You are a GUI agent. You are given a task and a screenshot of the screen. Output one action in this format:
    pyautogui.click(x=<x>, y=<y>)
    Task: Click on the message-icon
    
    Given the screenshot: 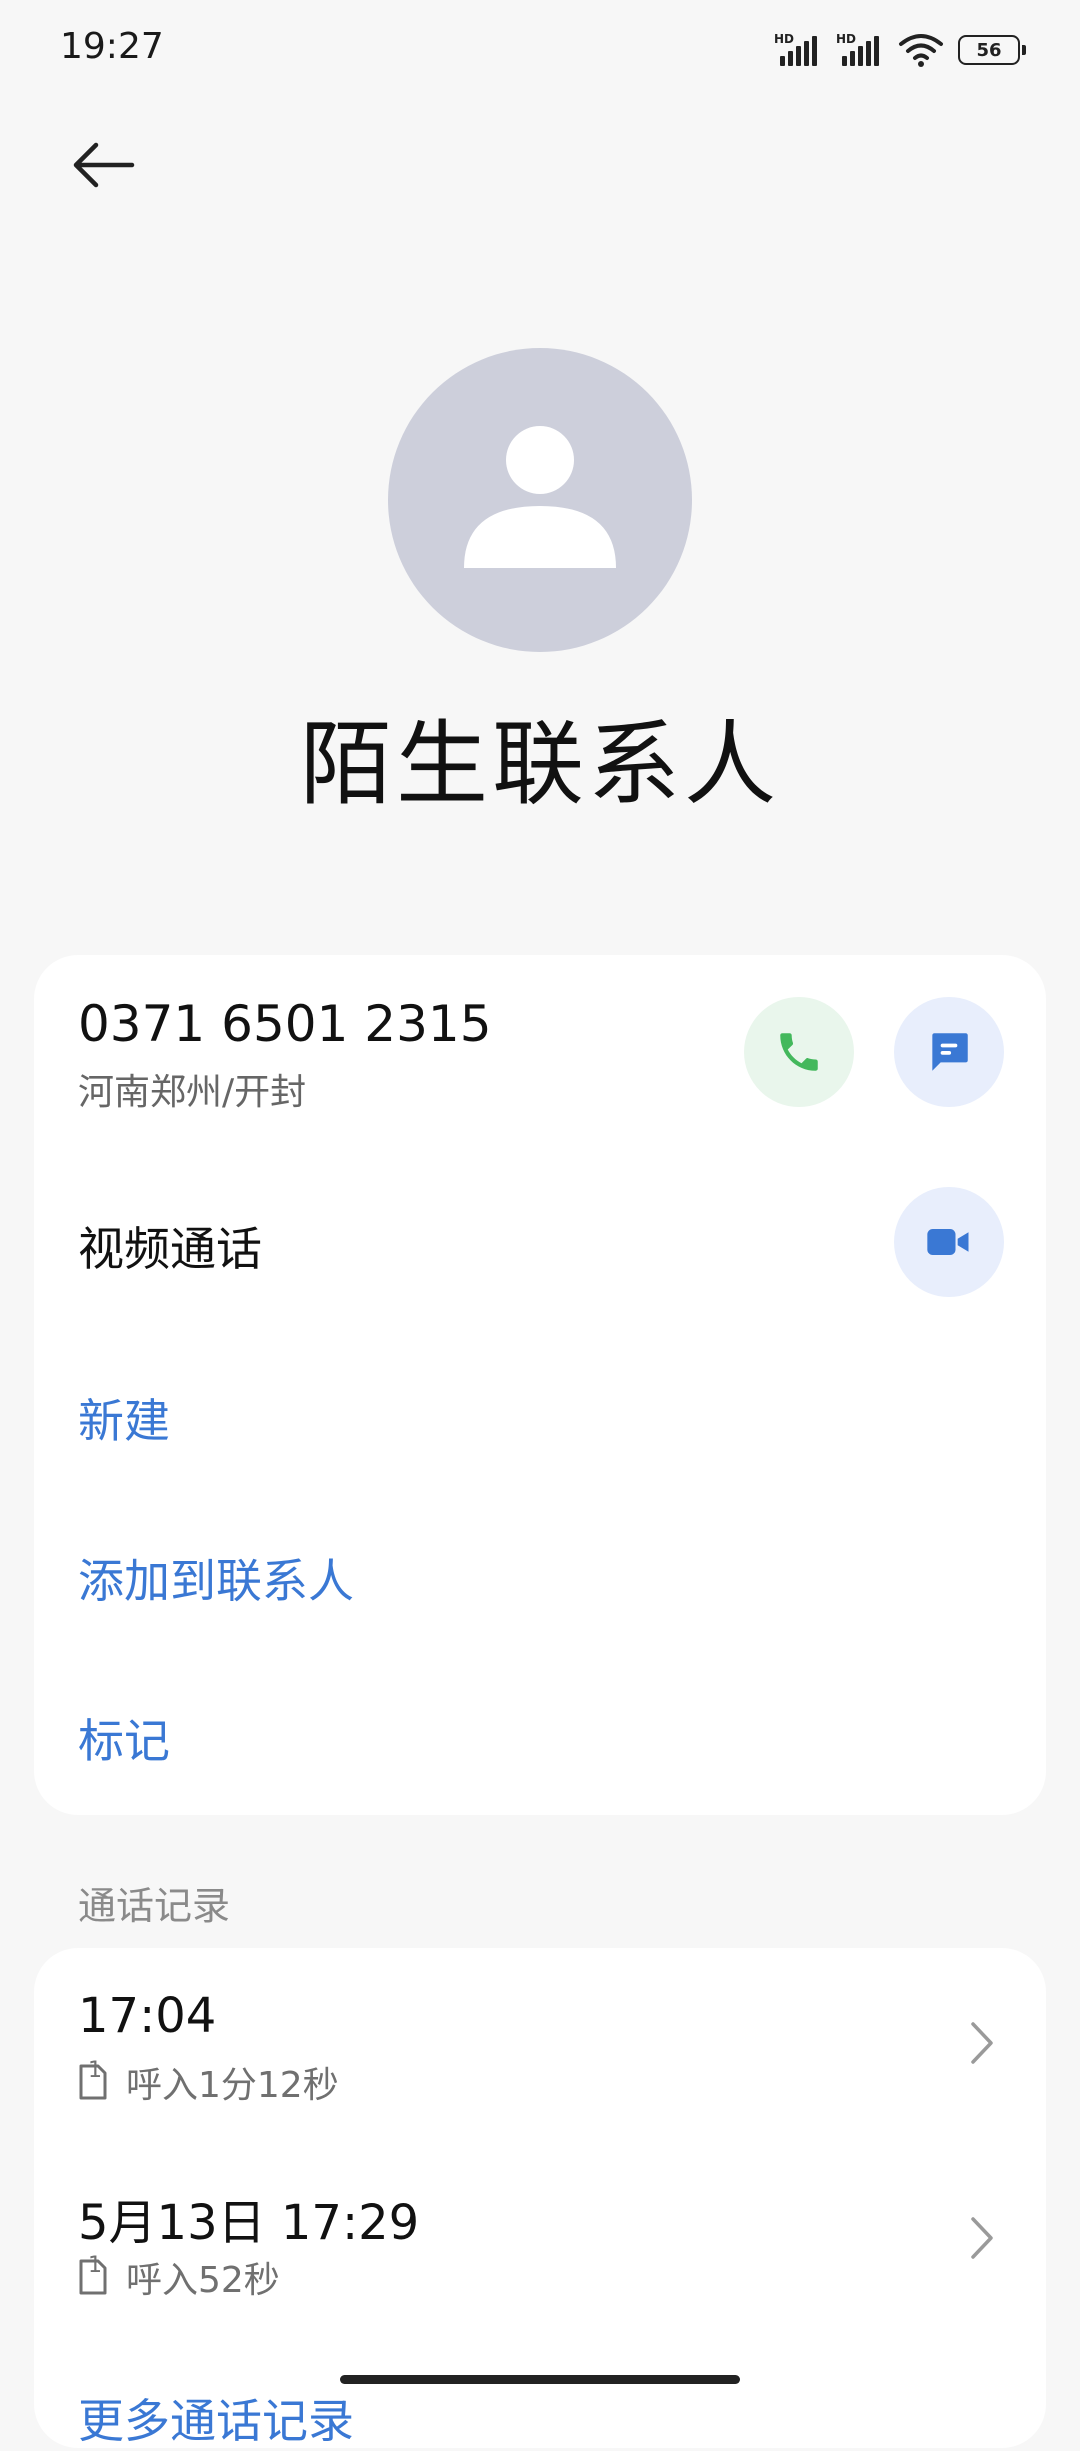 What is the action you would take?
    pyautogui.click(x=950, y=1052)
    